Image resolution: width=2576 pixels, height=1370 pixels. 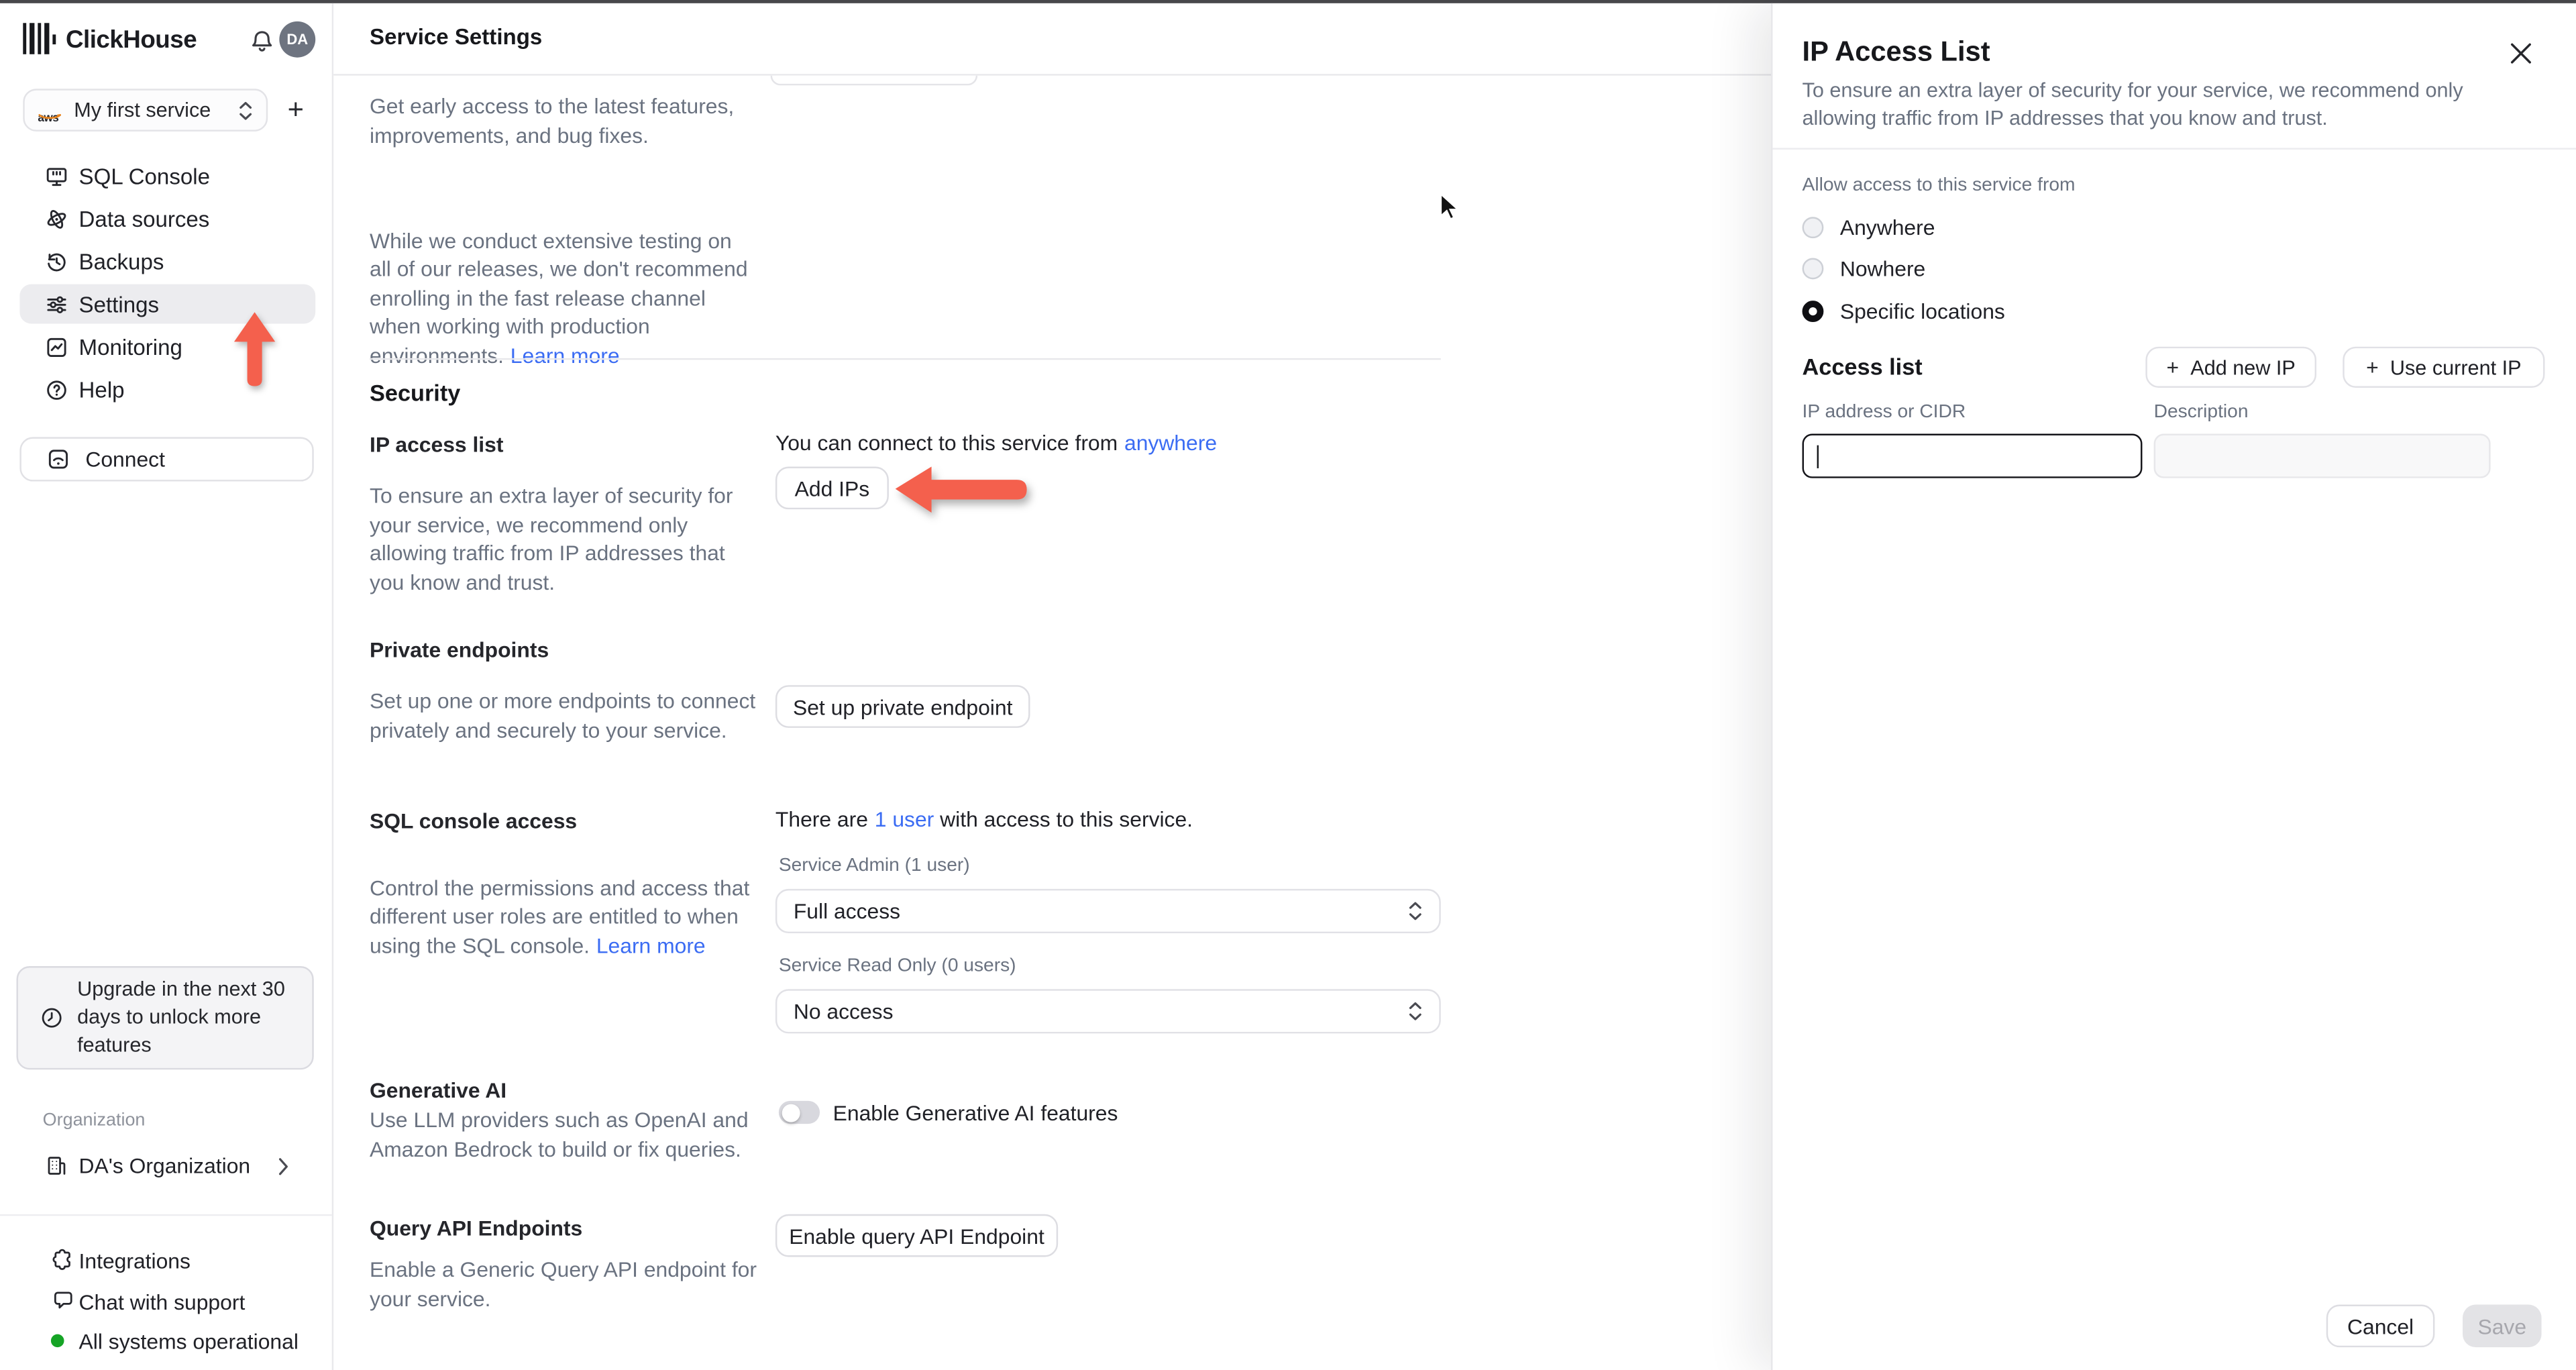 What do you see at coordinates (1939, 186) in the screenshot?
I see `allow-access-label: Allow access to this service from` at bounding box center [1939, 186].